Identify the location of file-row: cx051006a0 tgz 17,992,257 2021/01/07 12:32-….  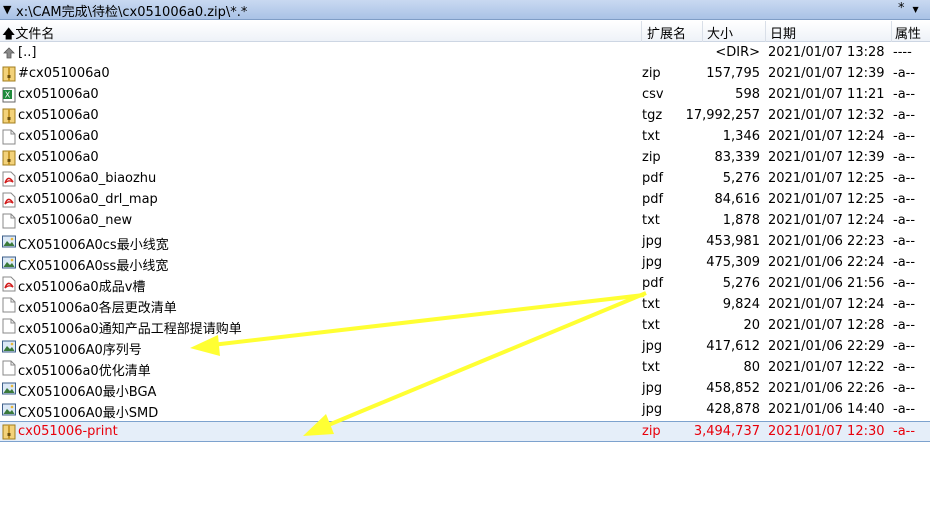
(465, 116).